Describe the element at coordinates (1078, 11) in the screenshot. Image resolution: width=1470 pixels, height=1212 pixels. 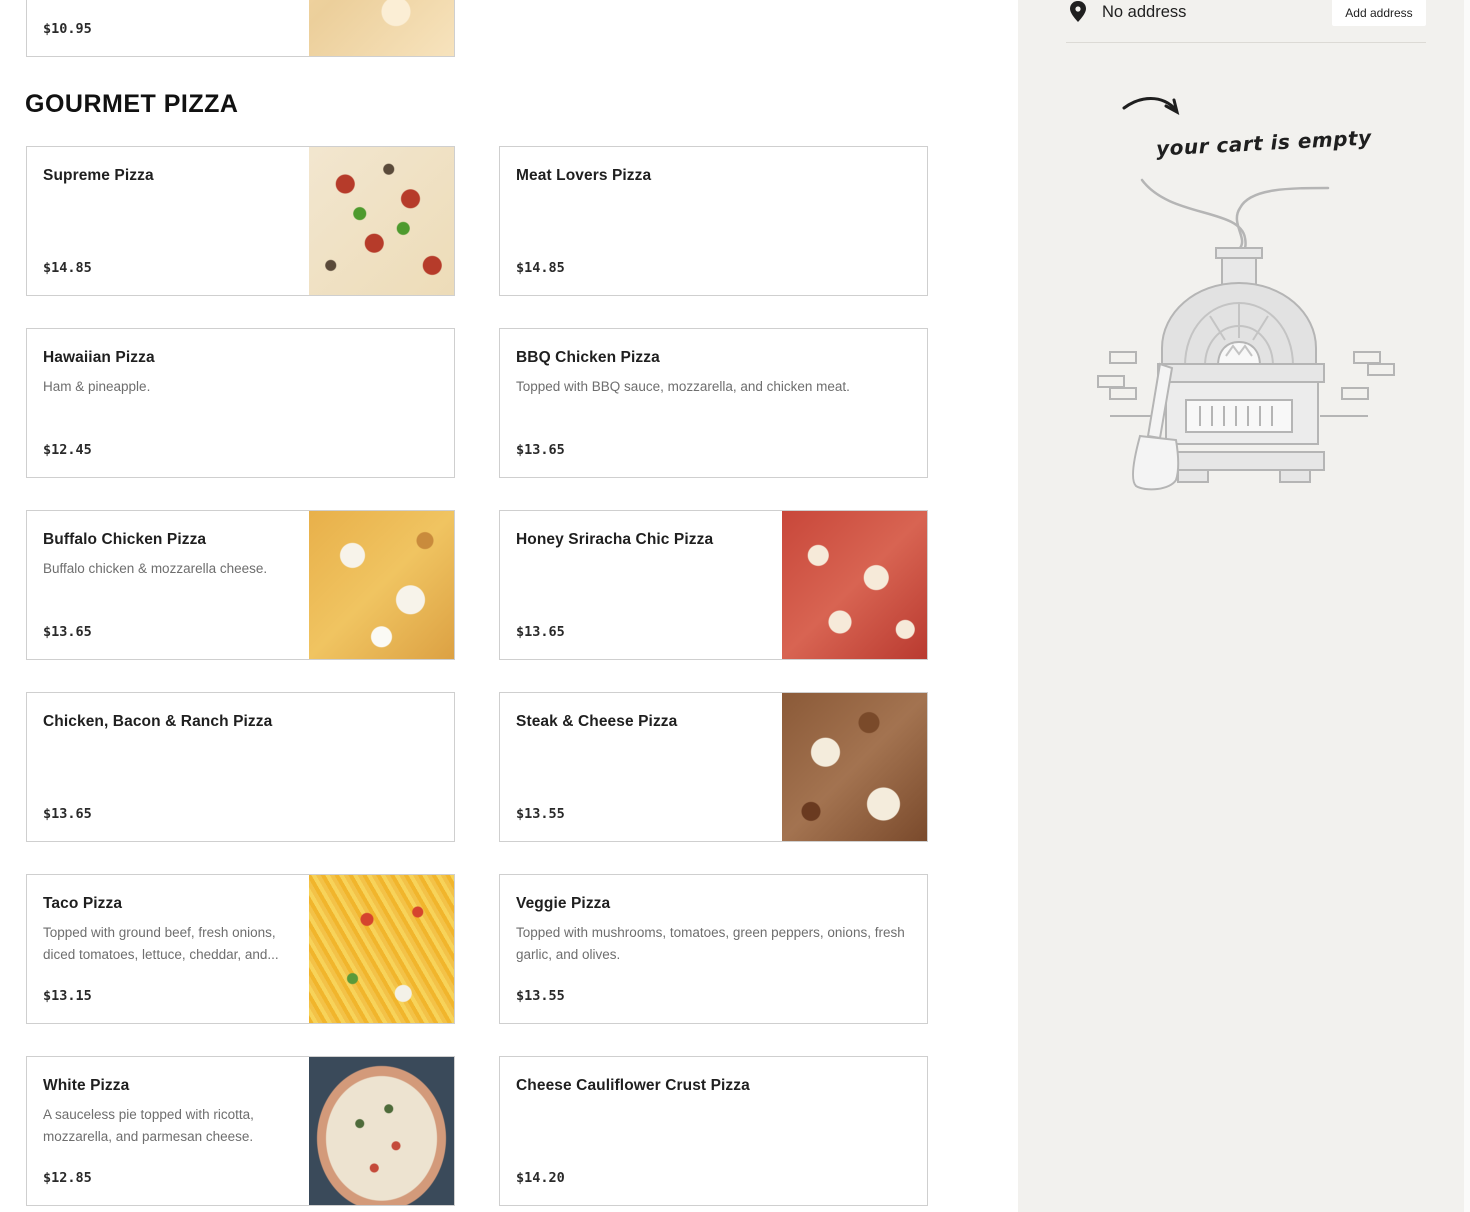
I see `location-pin-icon` at that location.